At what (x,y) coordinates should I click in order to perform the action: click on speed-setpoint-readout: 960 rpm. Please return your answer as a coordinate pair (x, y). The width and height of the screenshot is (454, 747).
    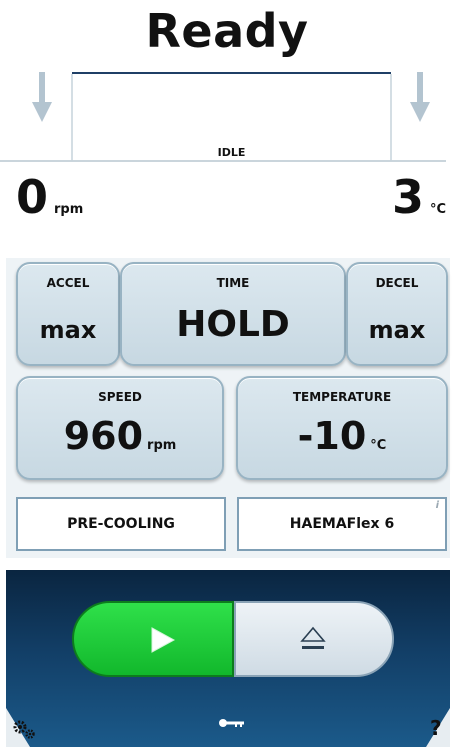
    Looking at the image, I should click on (120, 436).